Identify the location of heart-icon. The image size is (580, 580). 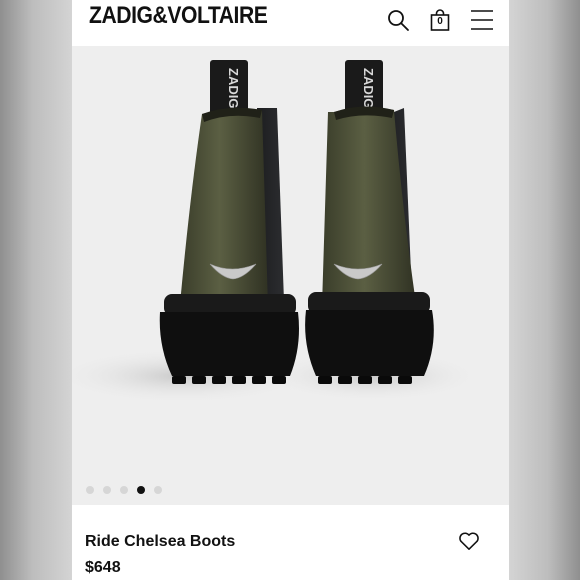
(469, 541).